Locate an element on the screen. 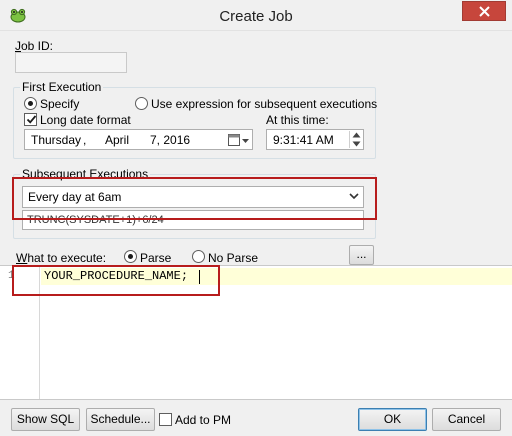 The image size is (512, 436). add-to-pm-label: Add to PM is located at coordinates (203, 420).